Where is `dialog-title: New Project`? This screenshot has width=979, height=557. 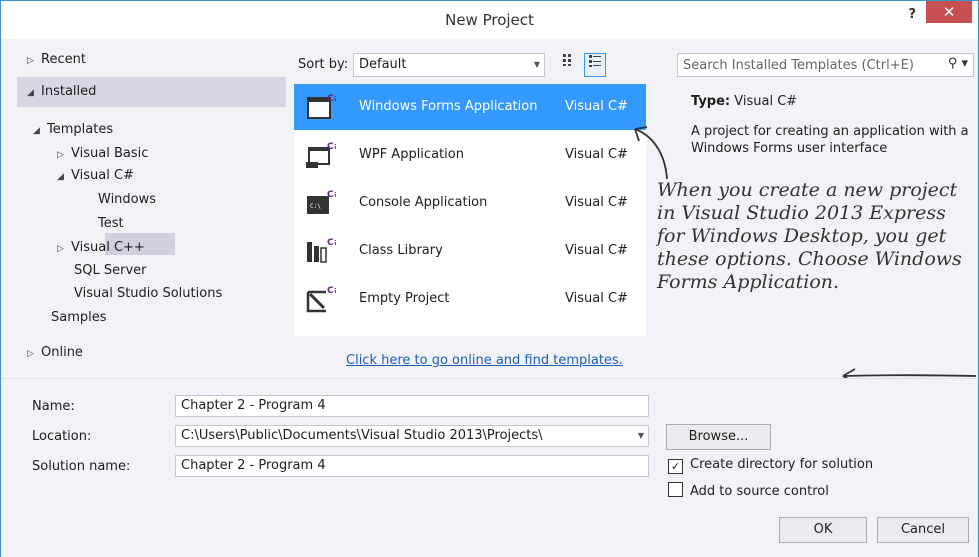 dialog-title: New Project is located at coordinates (489, 20).